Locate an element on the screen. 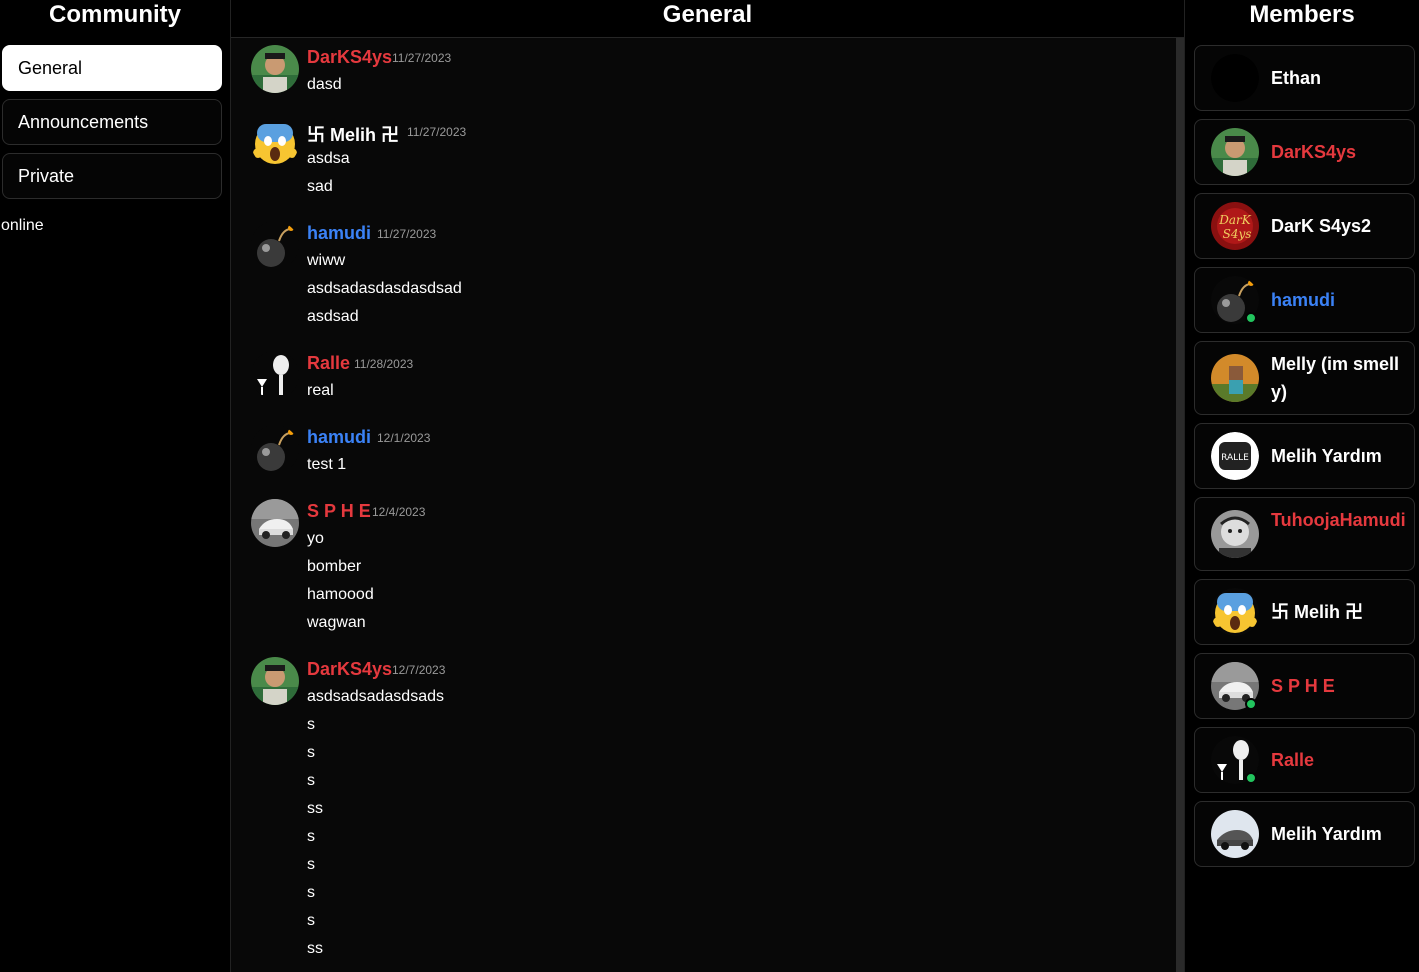  member-card: Ralle is located at coordinates (1304, 760).